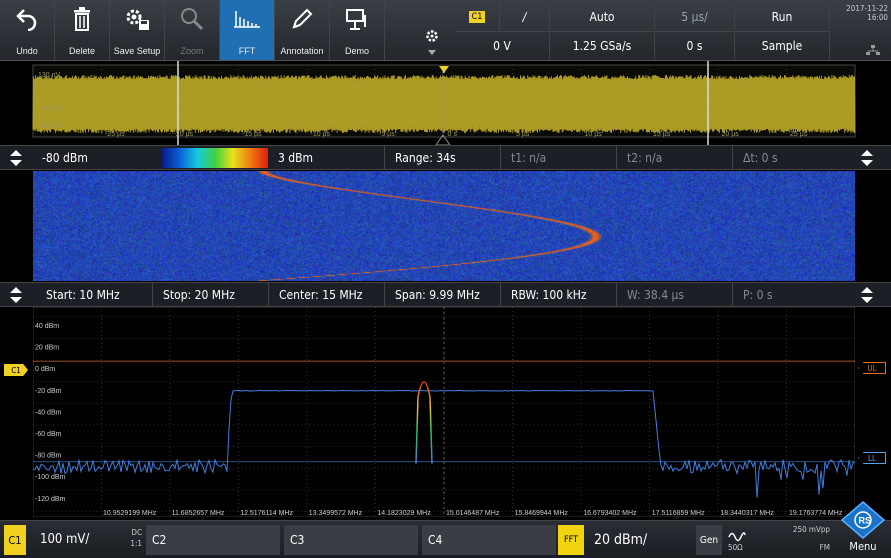 This screenshot has height=558, width=891. Describe the element at coordinates (695, 17) in the screenshot. I see `time-scale: 5 µs/` at that location.